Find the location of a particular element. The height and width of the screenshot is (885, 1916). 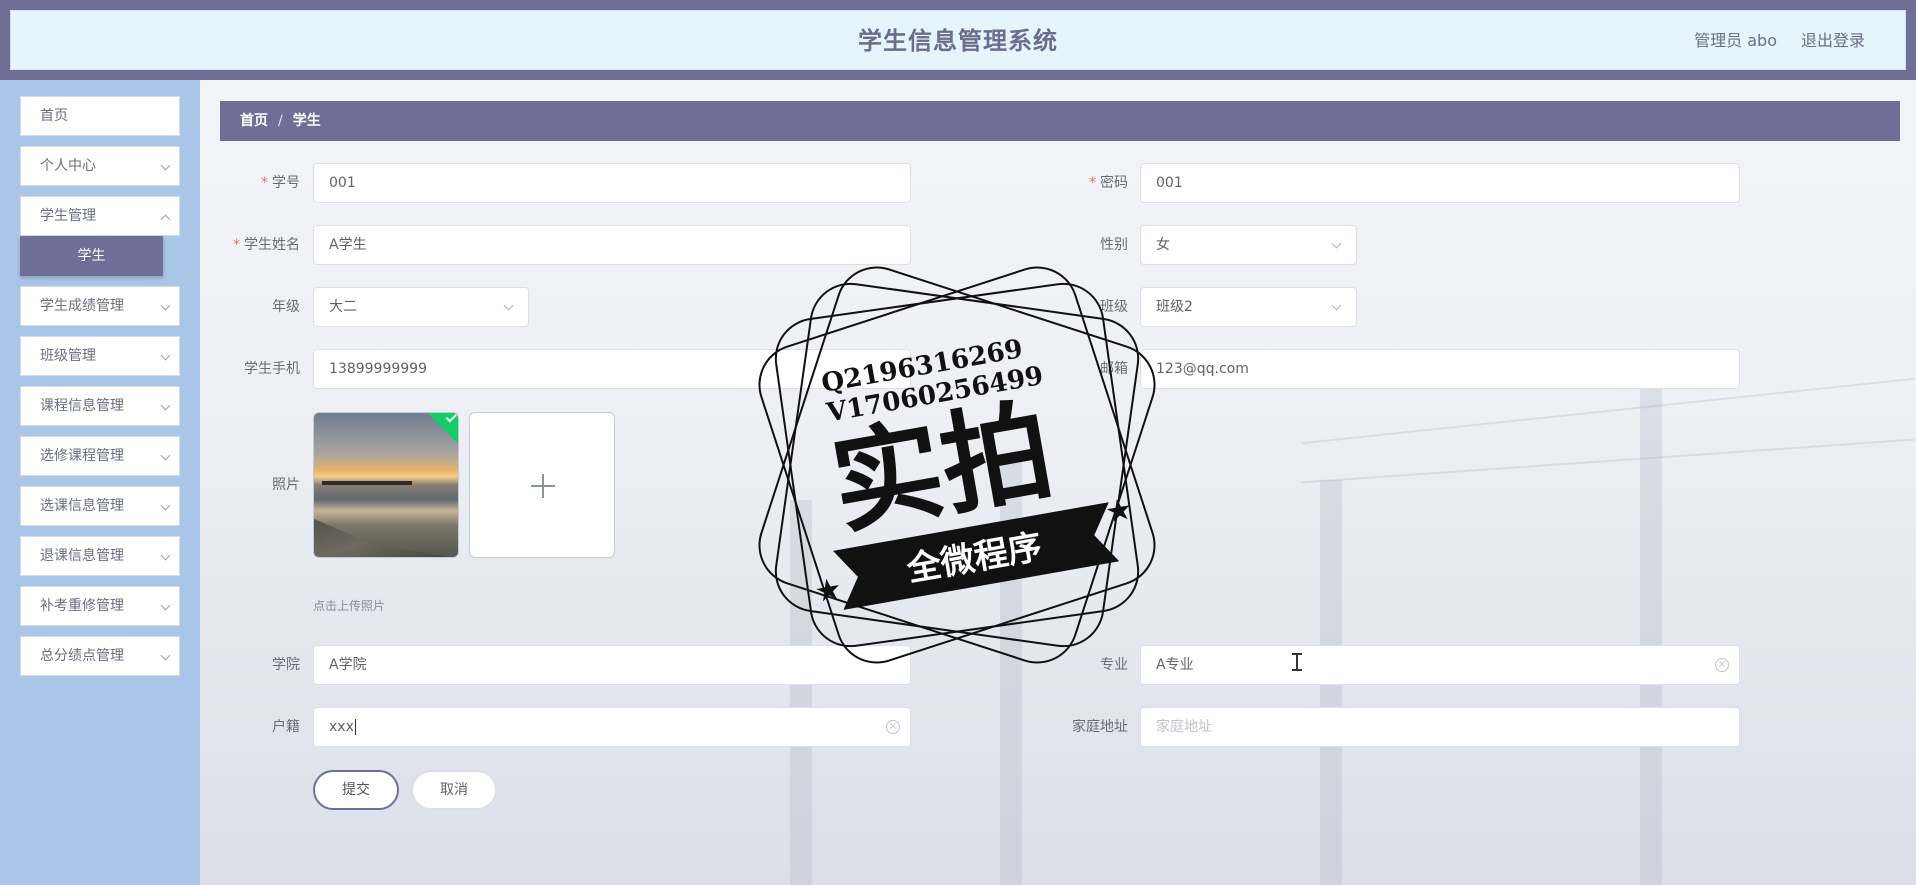

name-label: * 学生姓名 is located at coordinates (266, 245).